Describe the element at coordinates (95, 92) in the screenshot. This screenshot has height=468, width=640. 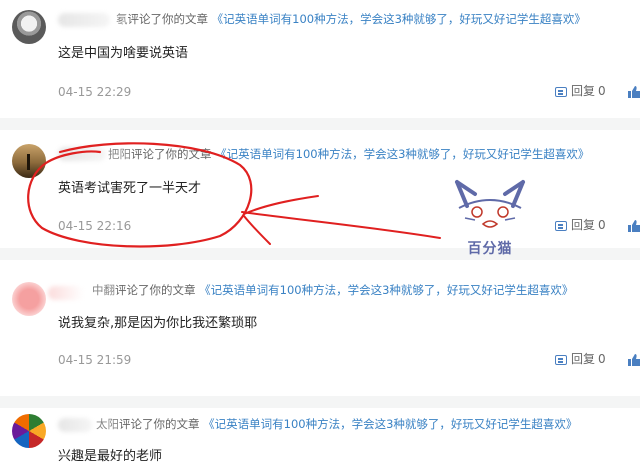
I see `timestamp: 04-15 22:29` at that location.